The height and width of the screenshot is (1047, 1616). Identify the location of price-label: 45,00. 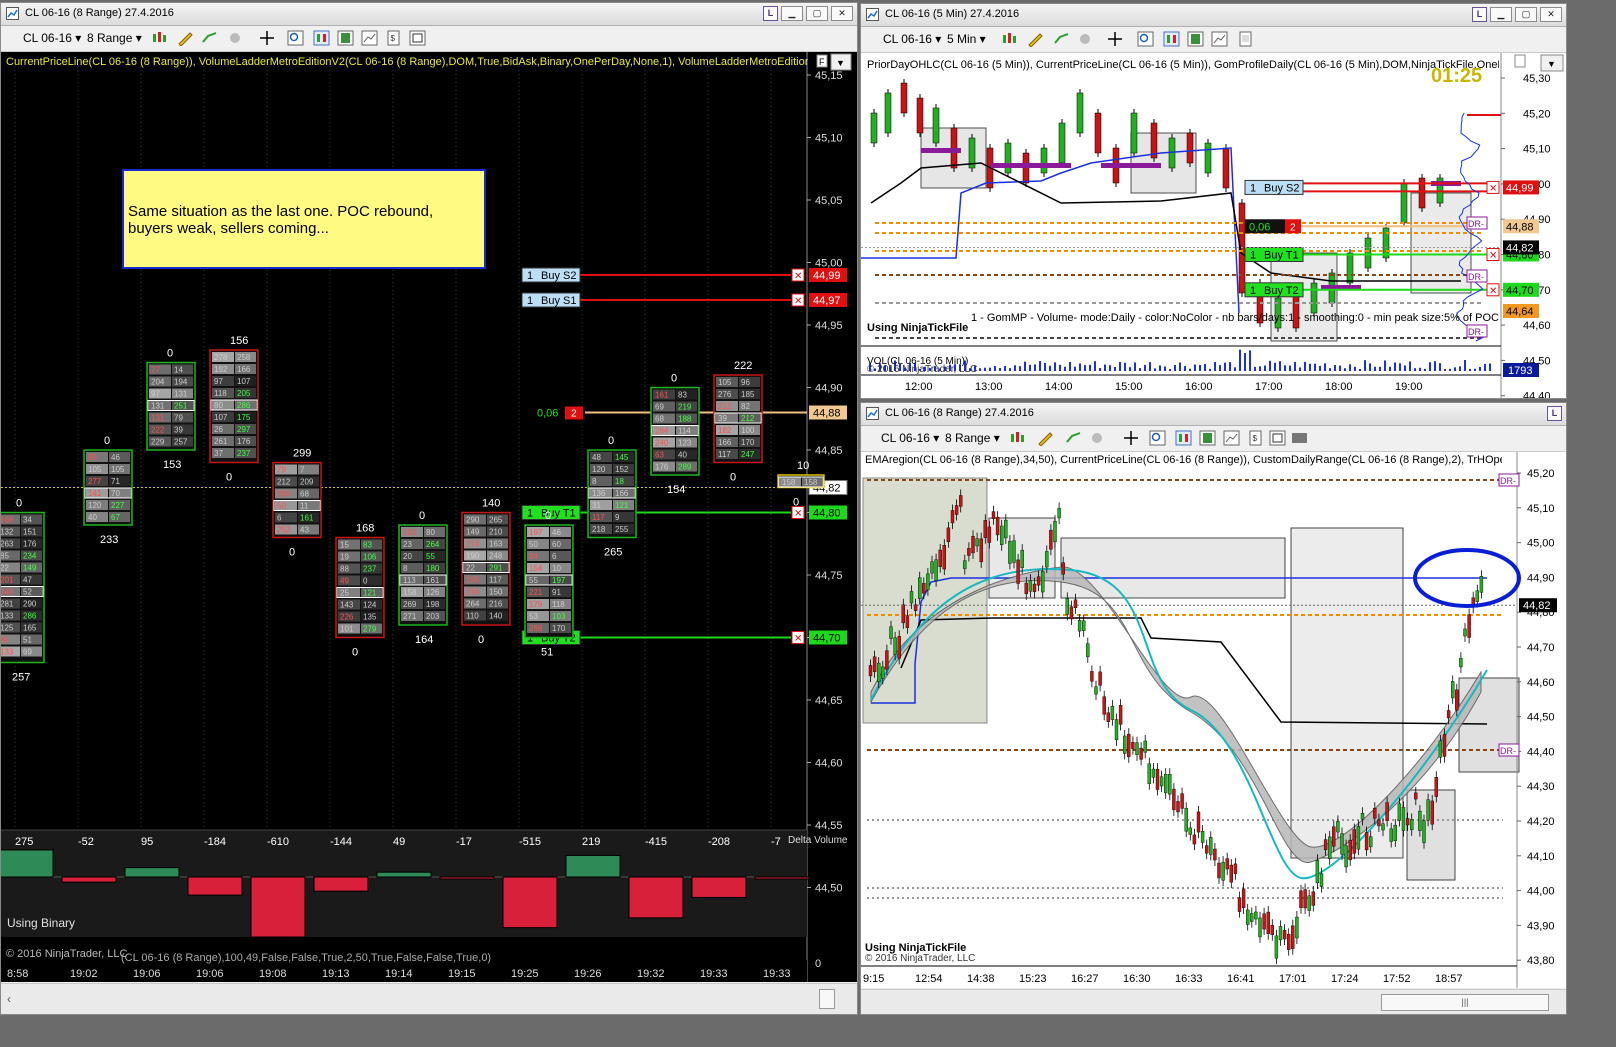
(829, 264).